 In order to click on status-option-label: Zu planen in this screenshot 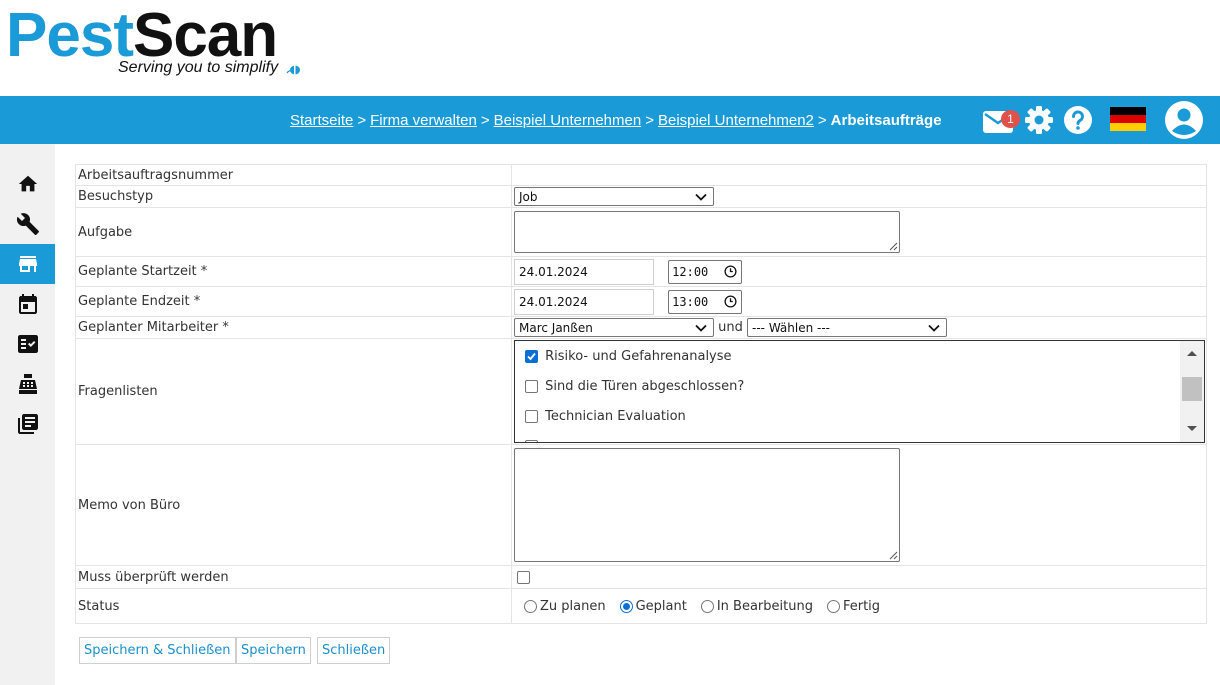, I will do `click(573, 606)`.